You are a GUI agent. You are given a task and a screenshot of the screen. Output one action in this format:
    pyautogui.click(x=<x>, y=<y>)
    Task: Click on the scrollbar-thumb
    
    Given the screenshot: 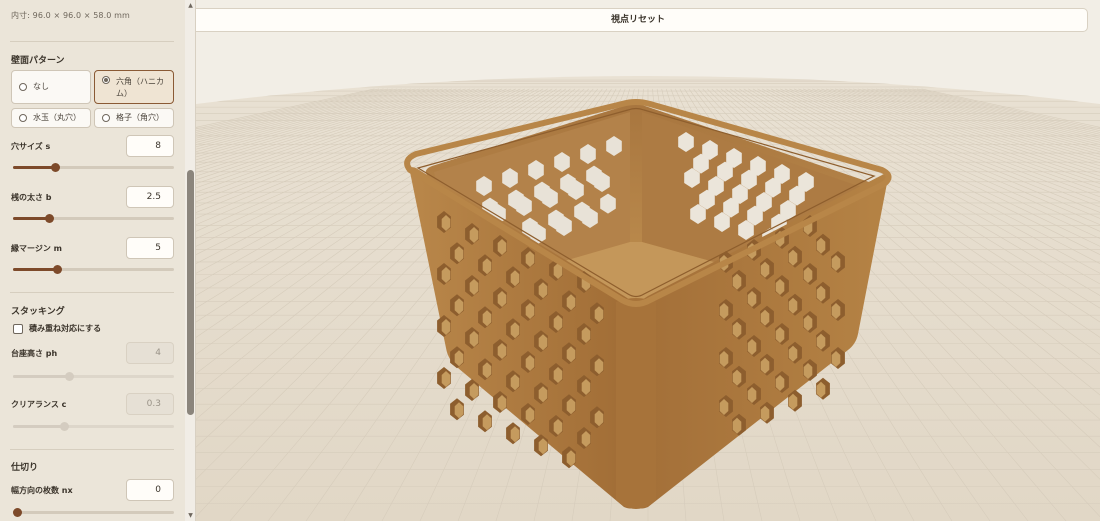 What is the action you would take?
    pyautogui.click(x=190, y=292)
    